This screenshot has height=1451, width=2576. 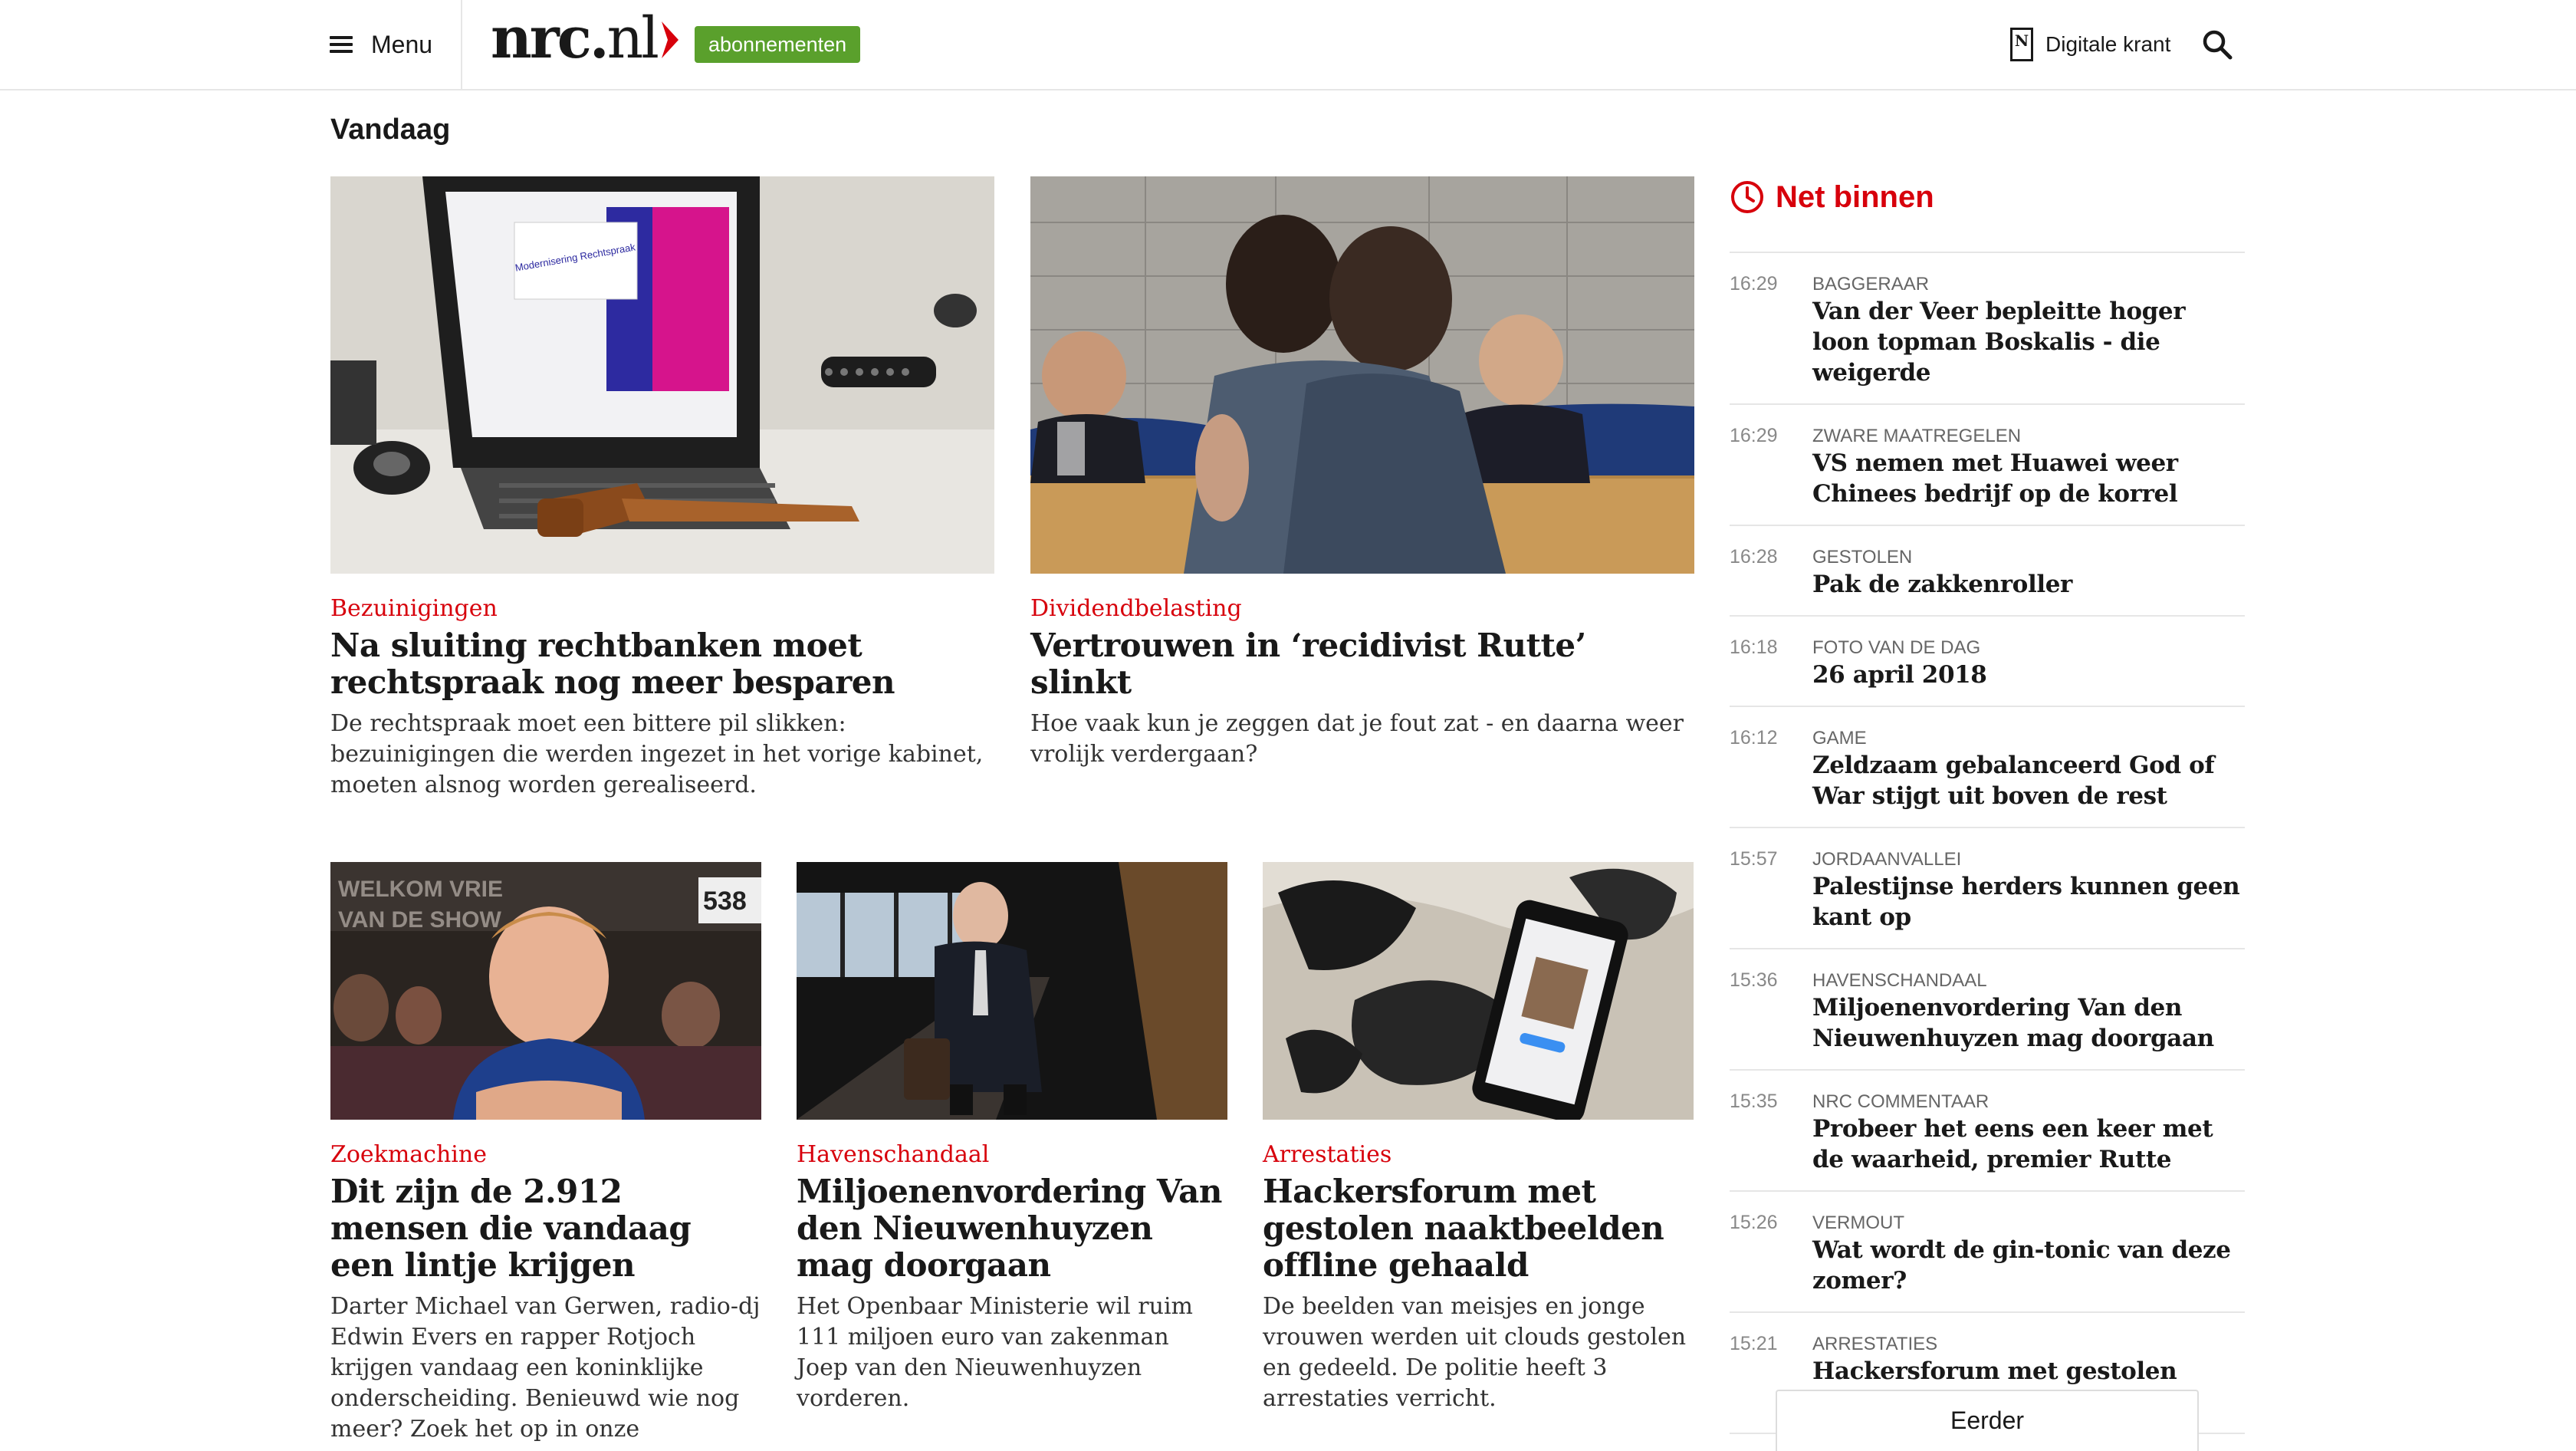 I want to click on item-category: Zware maatregelen, so click(x=1917, y=436).